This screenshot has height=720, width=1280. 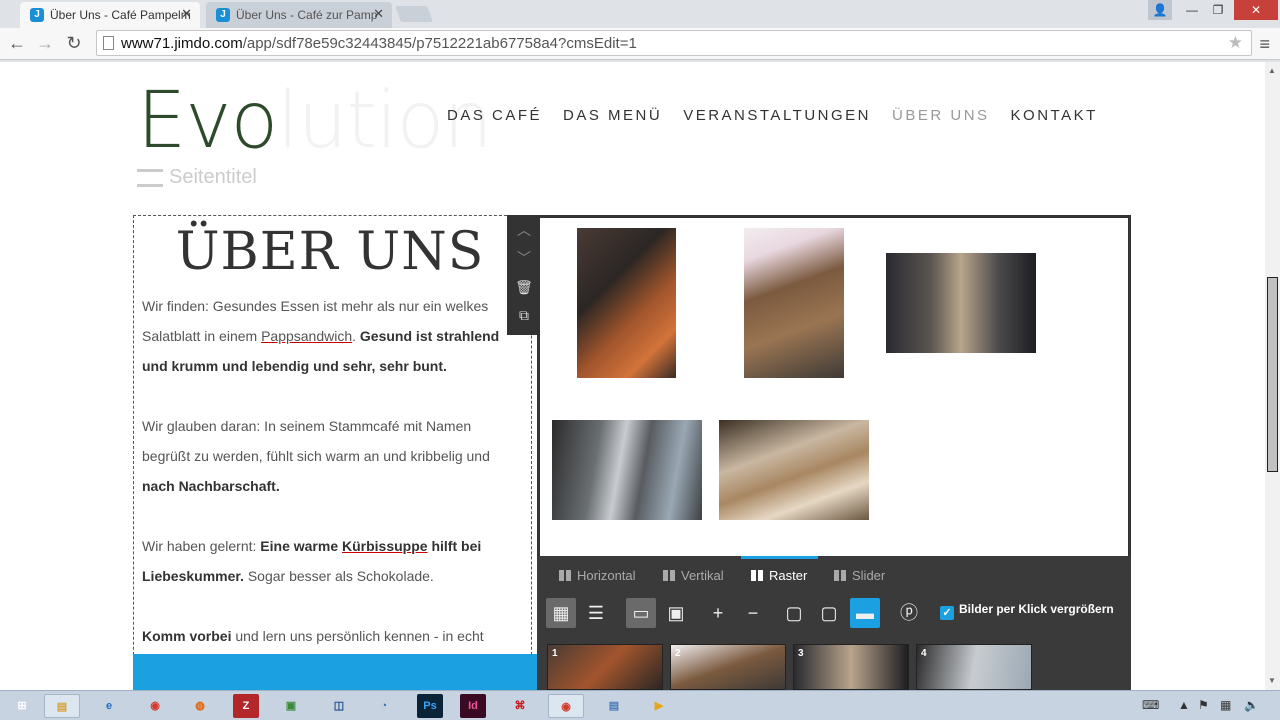 I want to click on scroll-down-icon: ▼, so click(x=1272, y=680).